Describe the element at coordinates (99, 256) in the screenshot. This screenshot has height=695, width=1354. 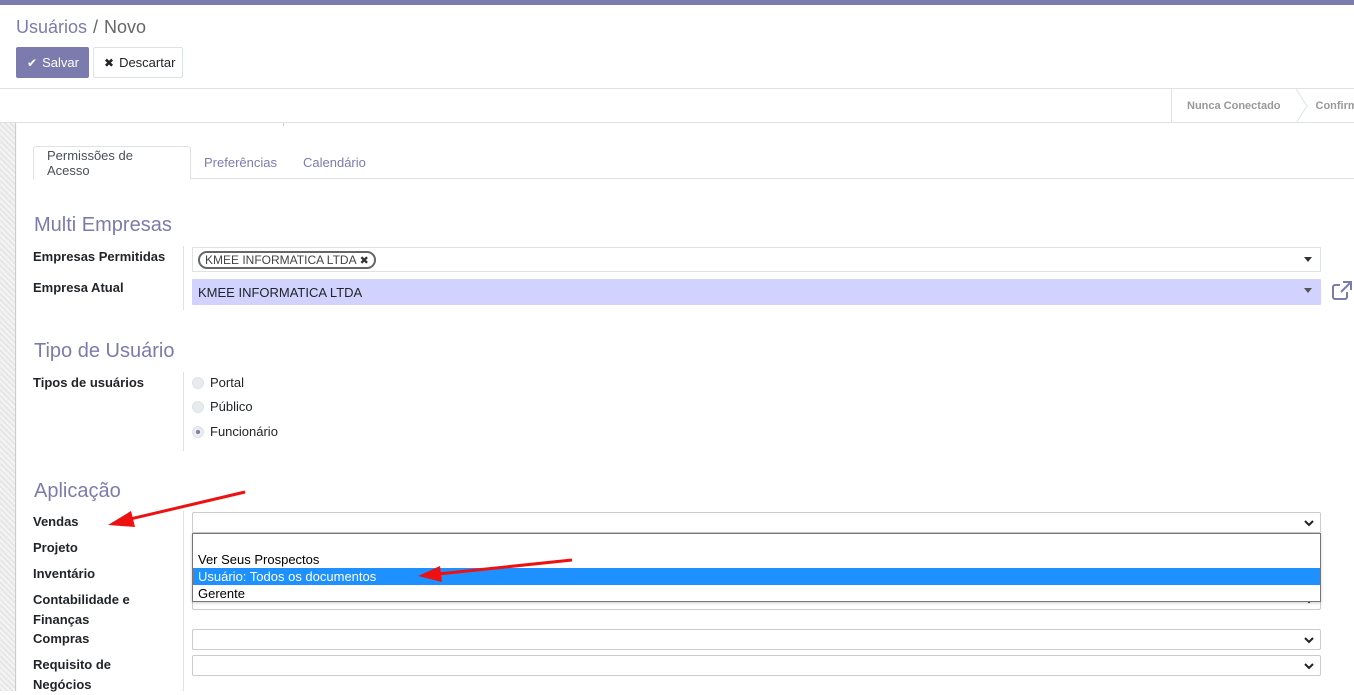
I see `label-allowed-companies: Empresas Permitidas` at that location.